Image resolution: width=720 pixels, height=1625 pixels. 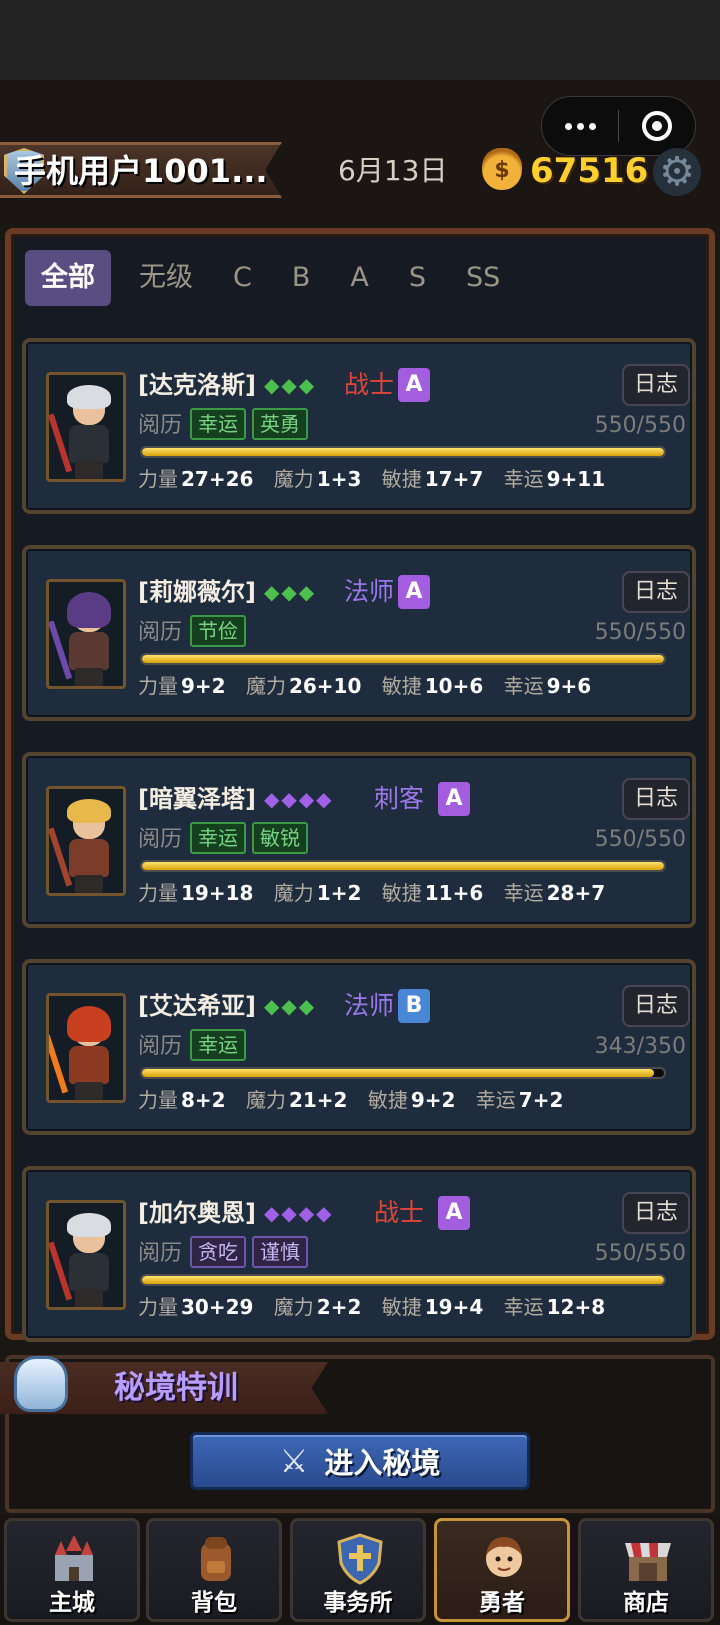 What do you see at coordinates (217, 479) in the screenshot?
I see `stat-strength: 27+26` at bounding box center [217, 479].